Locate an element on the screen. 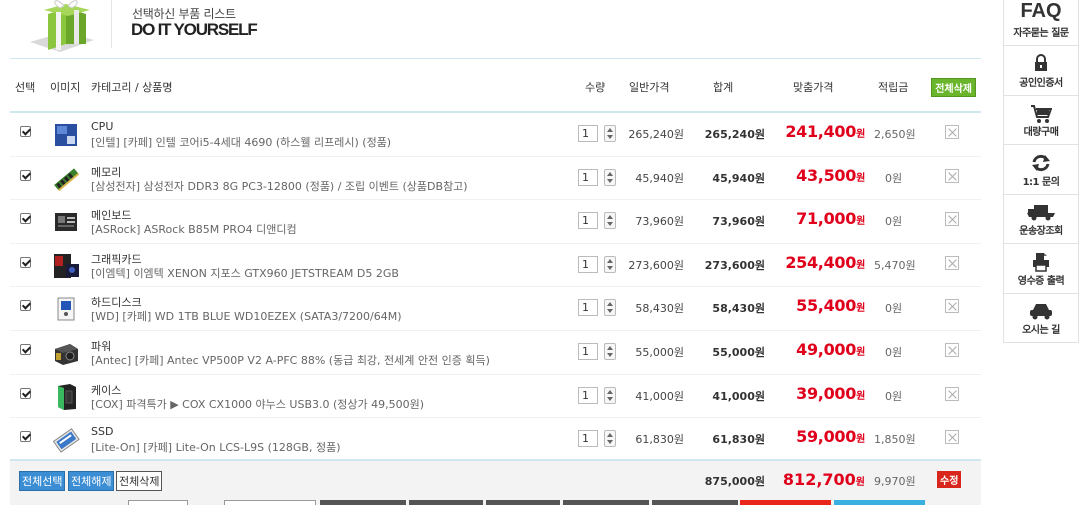 The width and height of the screenshot is (1079, 505). row-total: 265,240원 is located at coordinates (734, 134).